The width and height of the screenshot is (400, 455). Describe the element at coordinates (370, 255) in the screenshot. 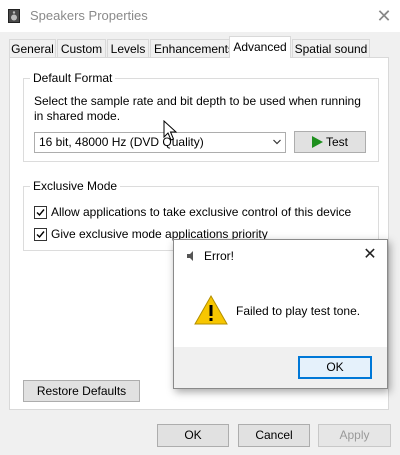

I see `error-dialog-close-button: ✕` at that location.